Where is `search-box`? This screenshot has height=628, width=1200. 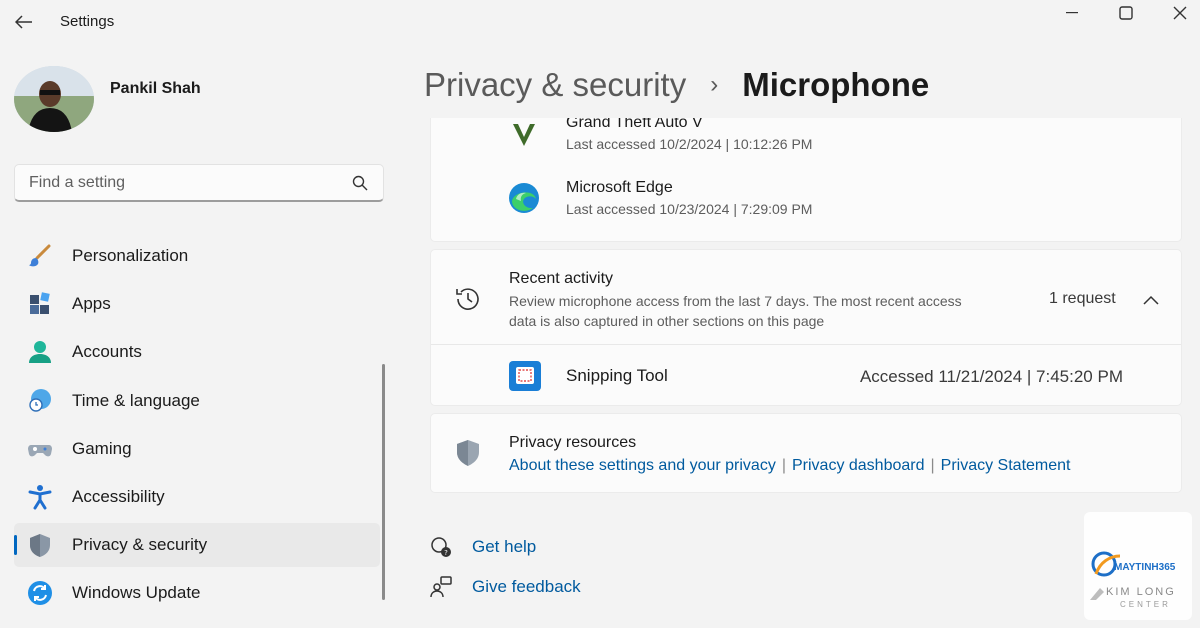
search-box is located at coordinates (199, 183).